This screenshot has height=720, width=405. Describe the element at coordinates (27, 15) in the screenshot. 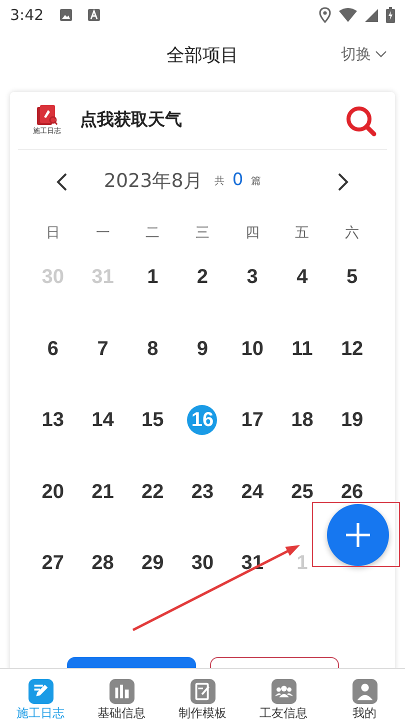

I see `clock: 3:42` at that location.